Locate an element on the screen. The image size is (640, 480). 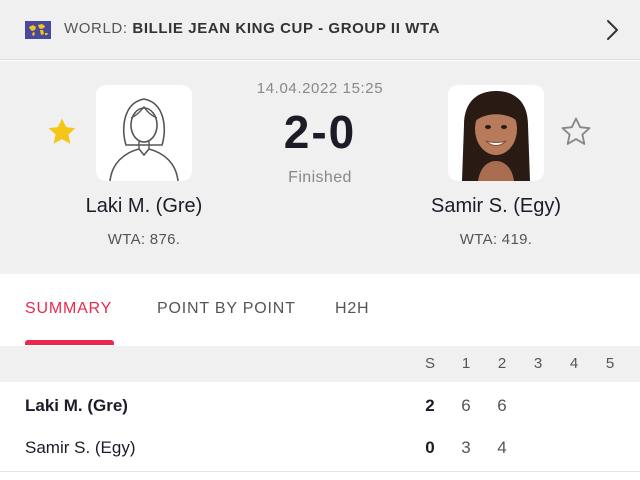
star-filled-icon is located at coordinates (62, 132).